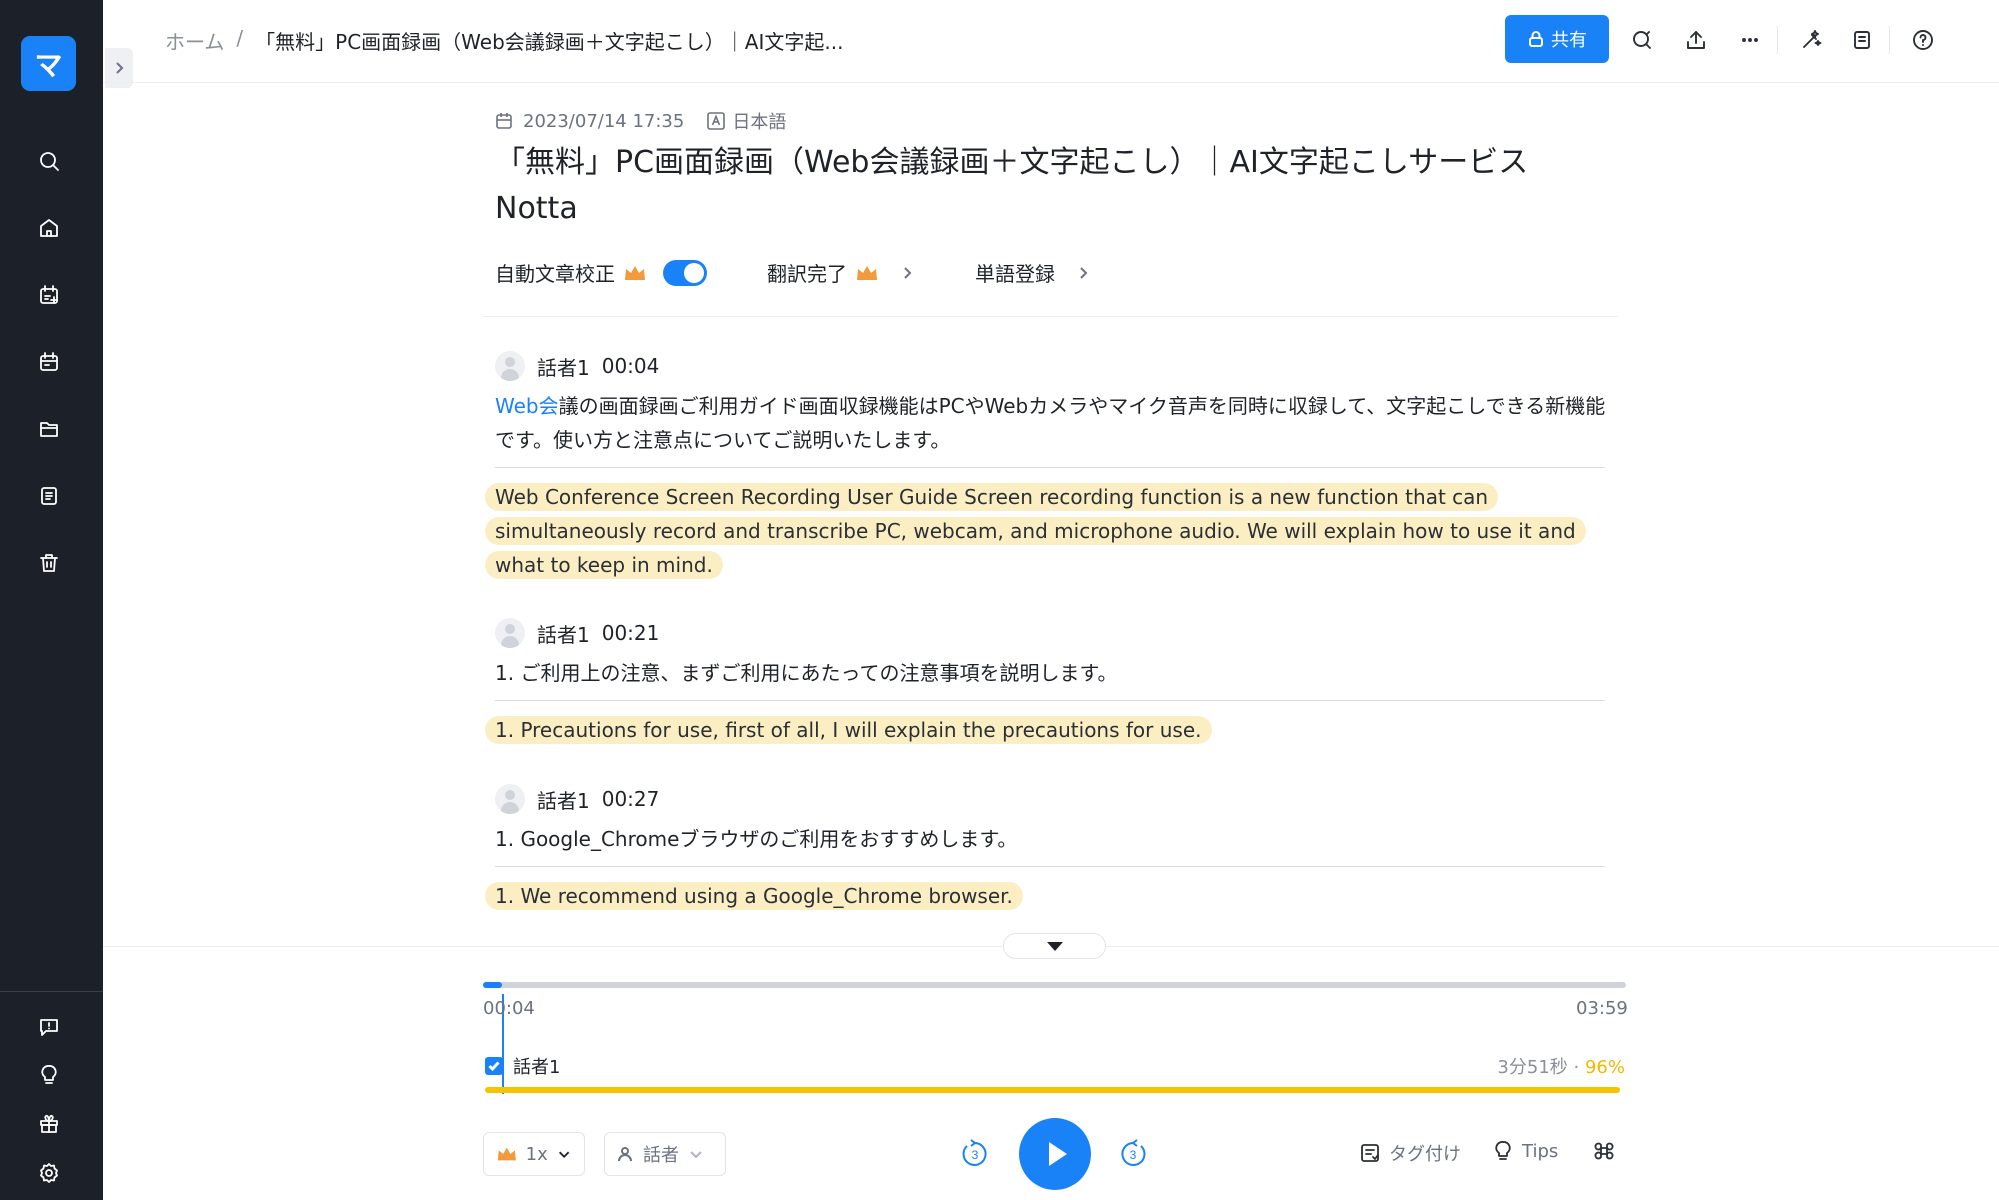 This screenshot has height=1200, width=1999. I want to click on speaker-track: 話者1 3分51秒 · 96%, so click(1055, 1066).